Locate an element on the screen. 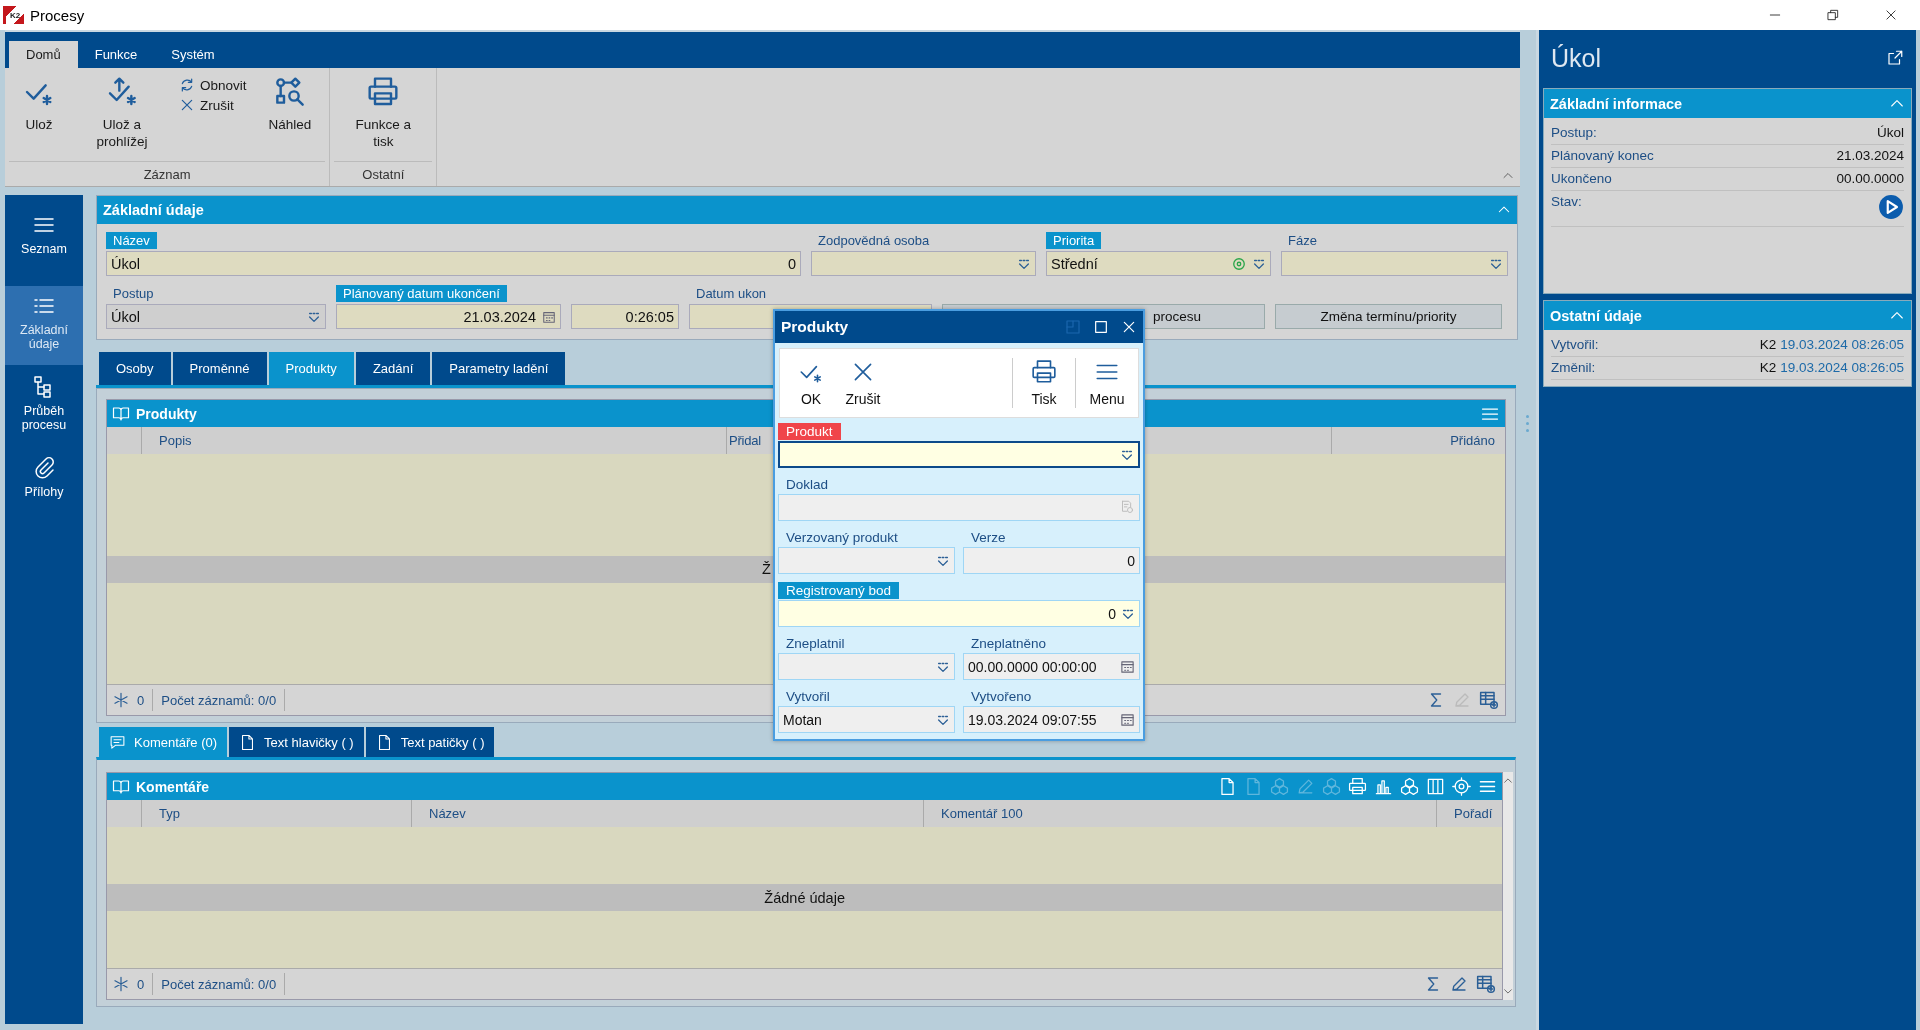 This screenshot has height=1030, width=1920. empty-message: Ž is located at coordinates (766, 569).